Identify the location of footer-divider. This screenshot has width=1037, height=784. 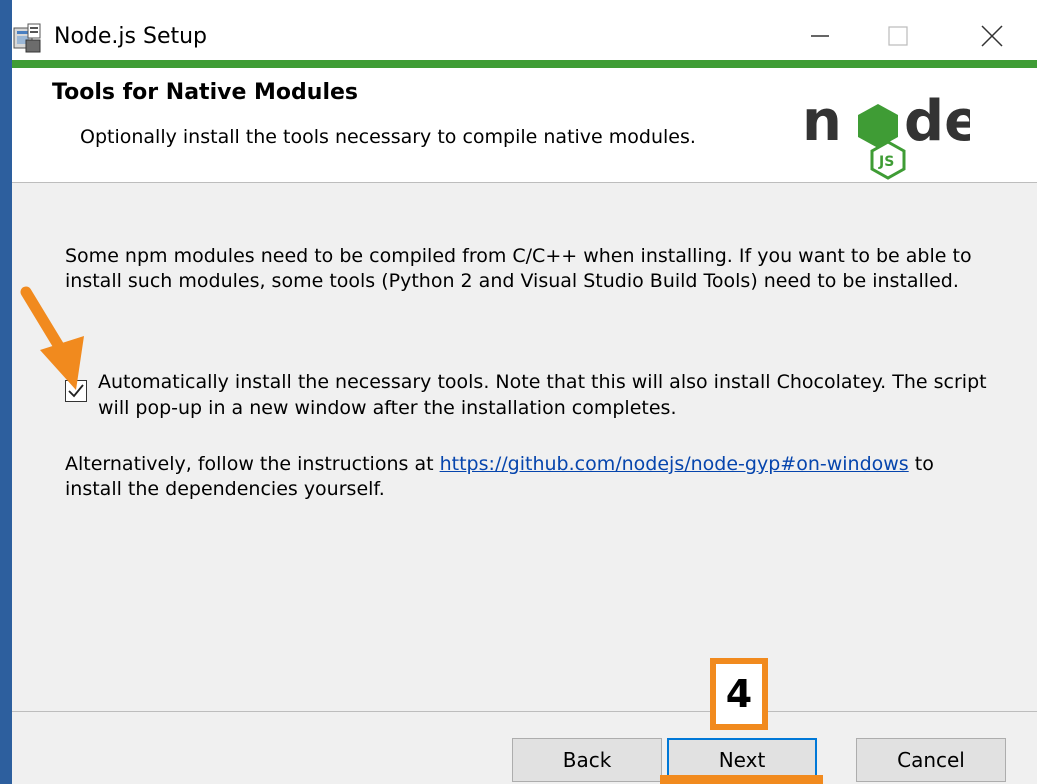
(524, 711).